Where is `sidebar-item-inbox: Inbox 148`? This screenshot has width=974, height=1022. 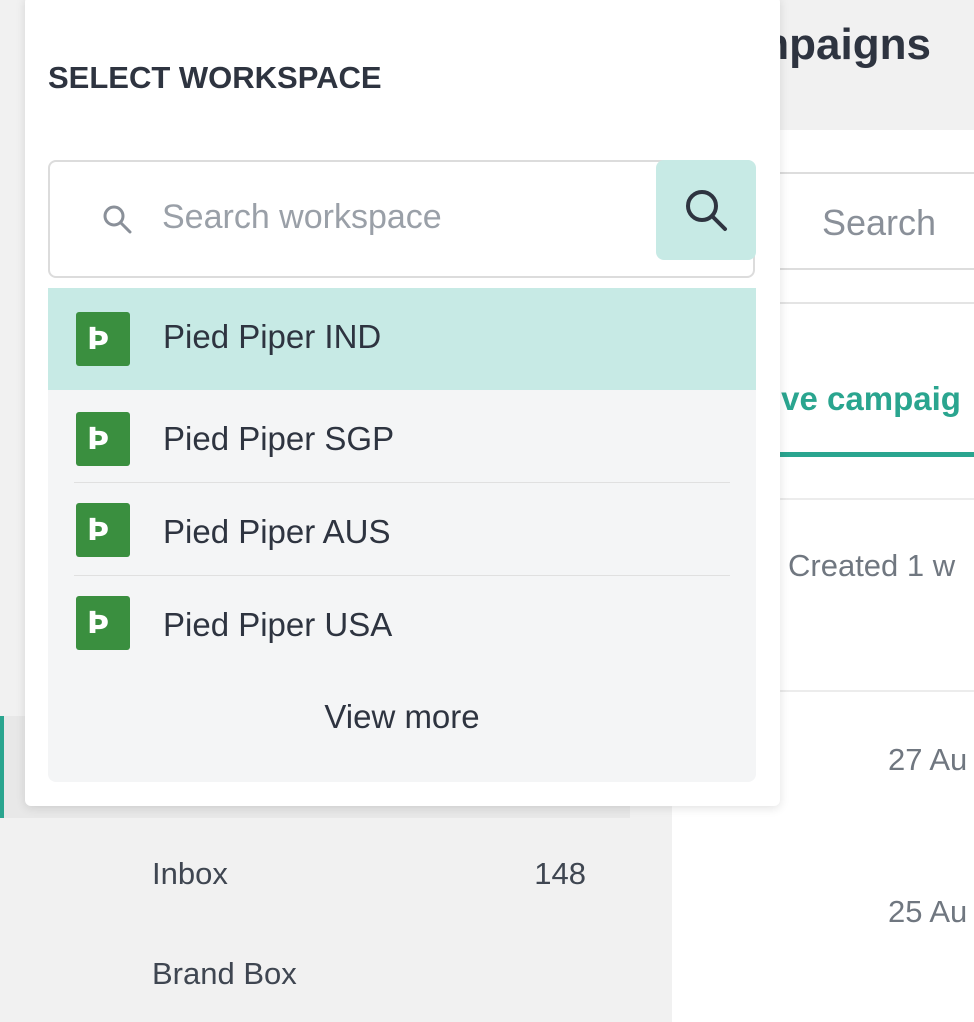
sidebar-item-inbox: Inbox 148 is located at coordinates (372, 874).